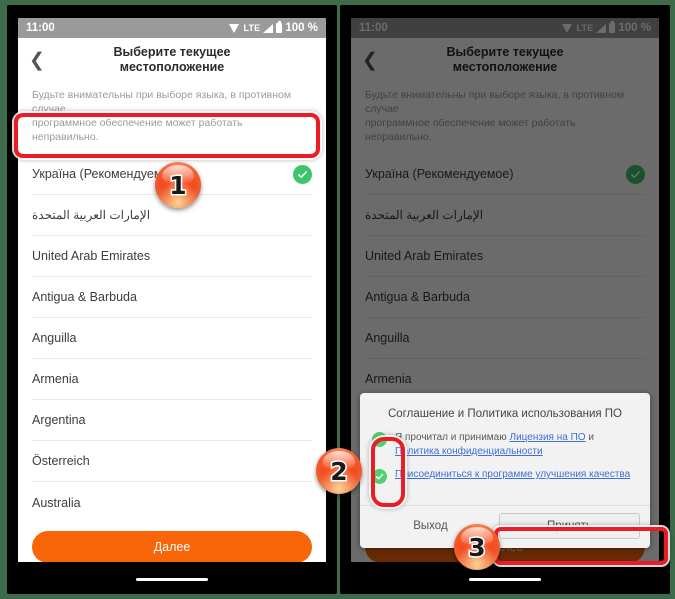 The height and width of the screenshot is (599, 675). What do you see at coordinates (172, 546) in the screenshot?
I see `next-button: Далее` at bounding box center [172, 546].